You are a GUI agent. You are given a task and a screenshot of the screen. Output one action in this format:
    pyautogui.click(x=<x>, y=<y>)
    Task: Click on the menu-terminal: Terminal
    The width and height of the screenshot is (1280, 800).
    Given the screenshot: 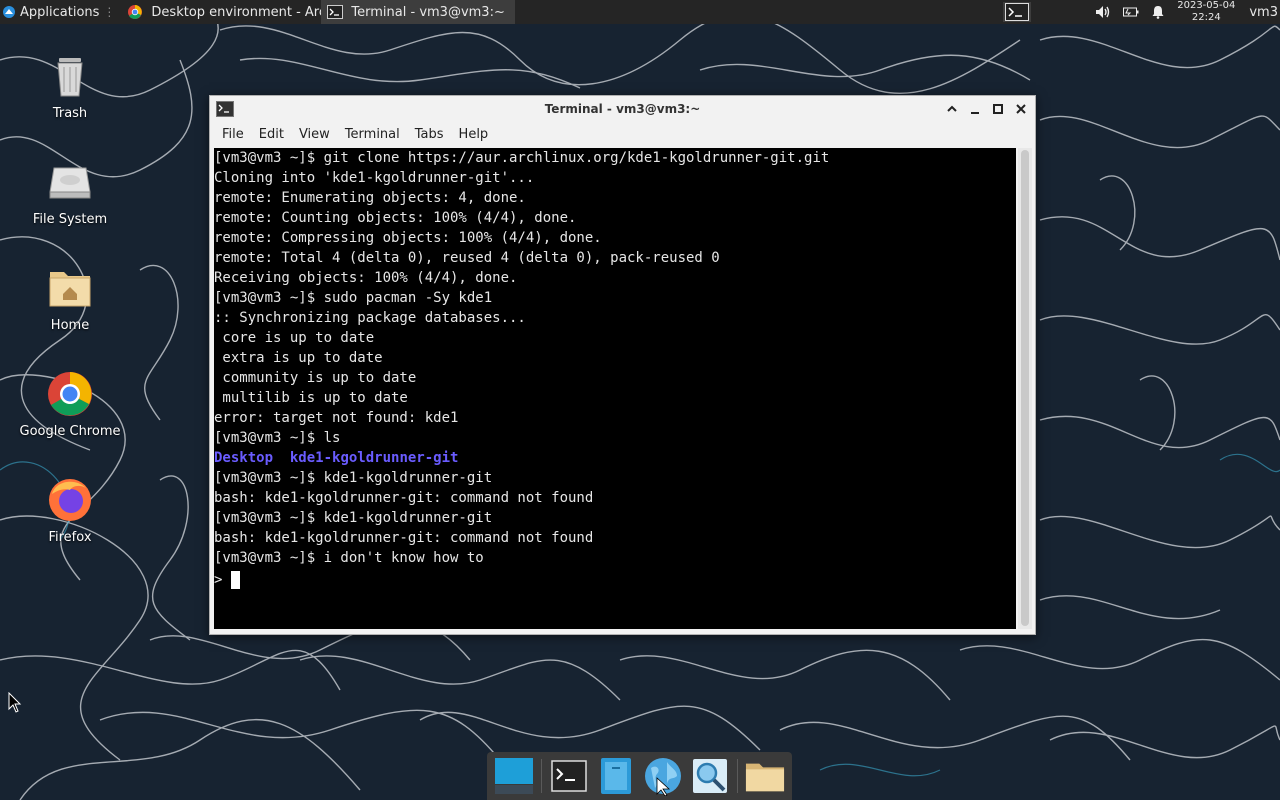 What is the action you would take?
    pyautogui.click(x=372, y=134)
    